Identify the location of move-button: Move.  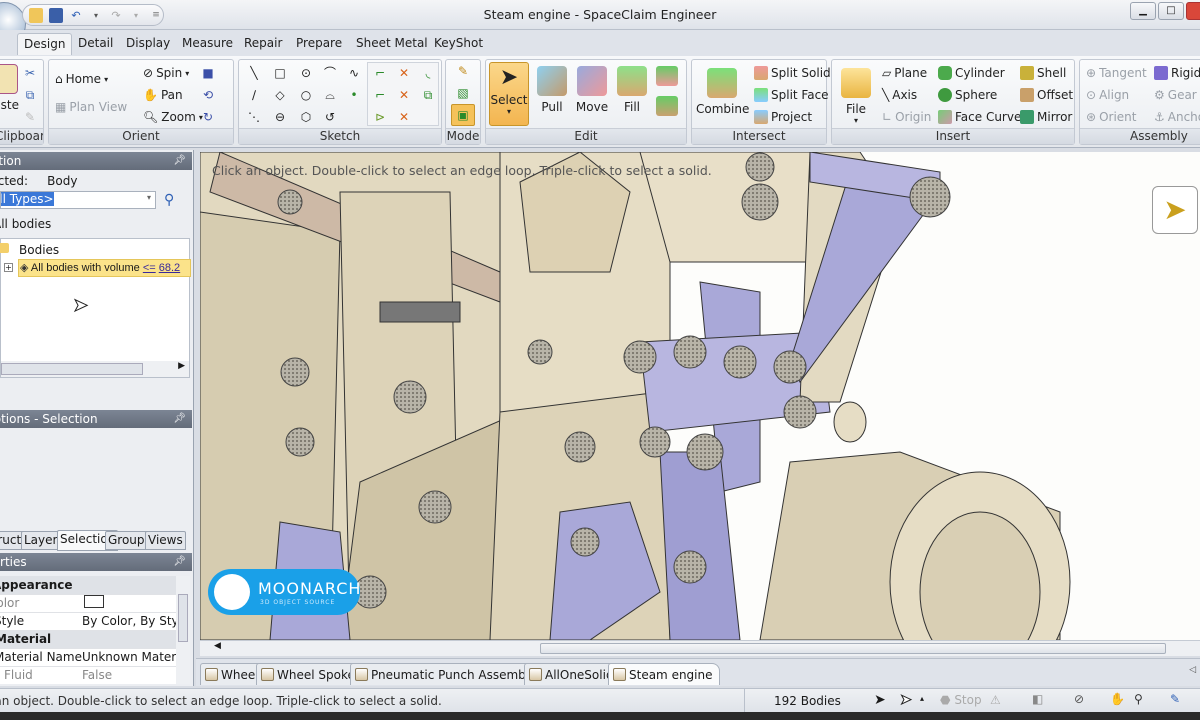
(592, 90).